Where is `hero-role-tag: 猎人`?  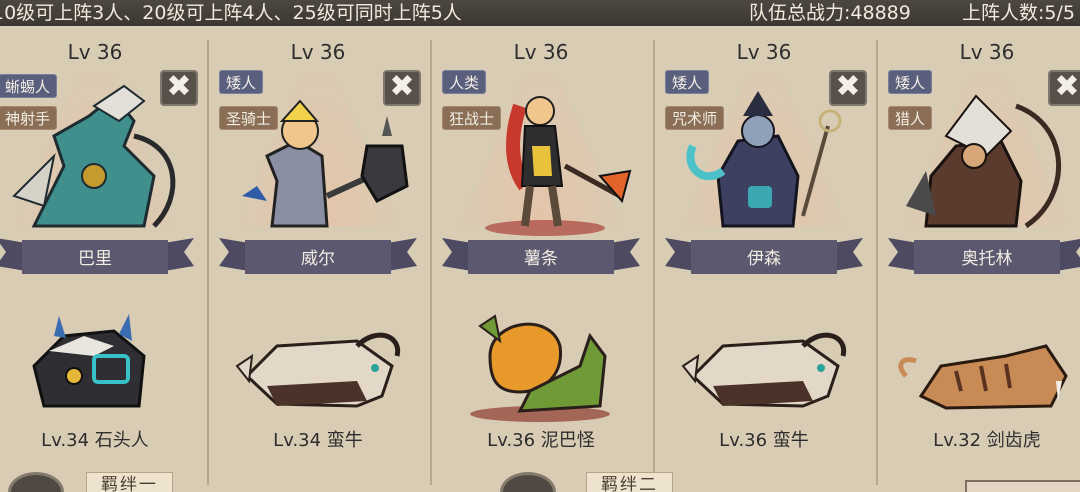
hero-role-tag: 猎人 is located at coordinates (910, 118).